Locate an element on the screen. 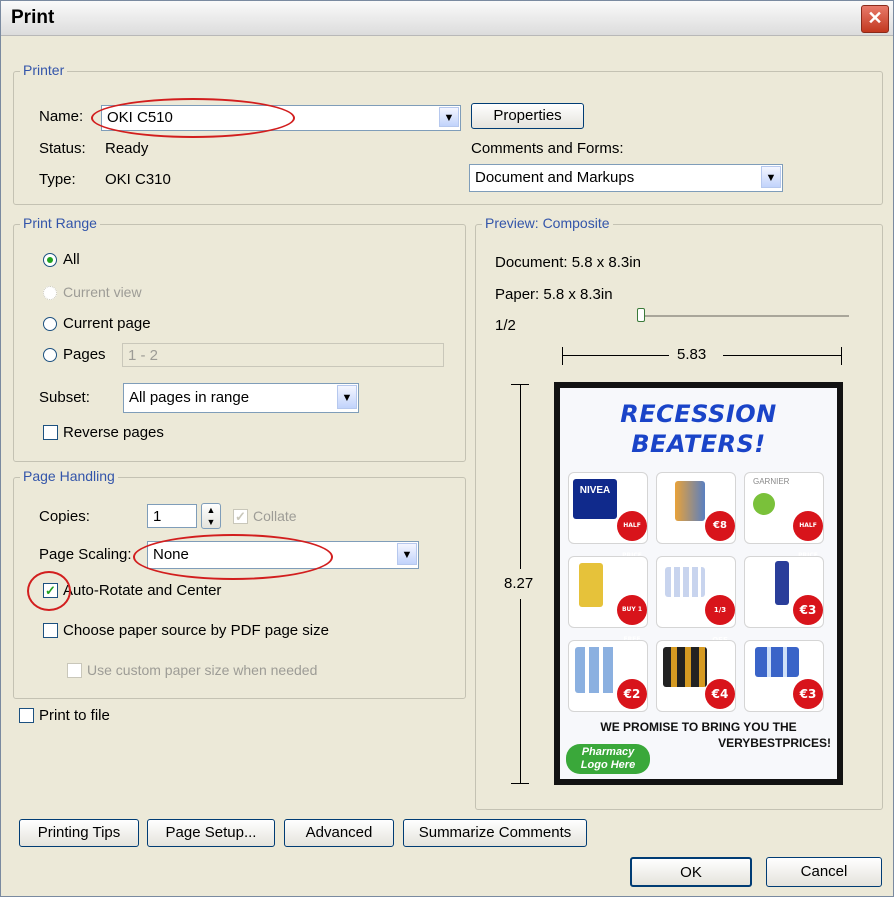  comments-forms-value: Document and Markups is located at coordinates (555, 177).